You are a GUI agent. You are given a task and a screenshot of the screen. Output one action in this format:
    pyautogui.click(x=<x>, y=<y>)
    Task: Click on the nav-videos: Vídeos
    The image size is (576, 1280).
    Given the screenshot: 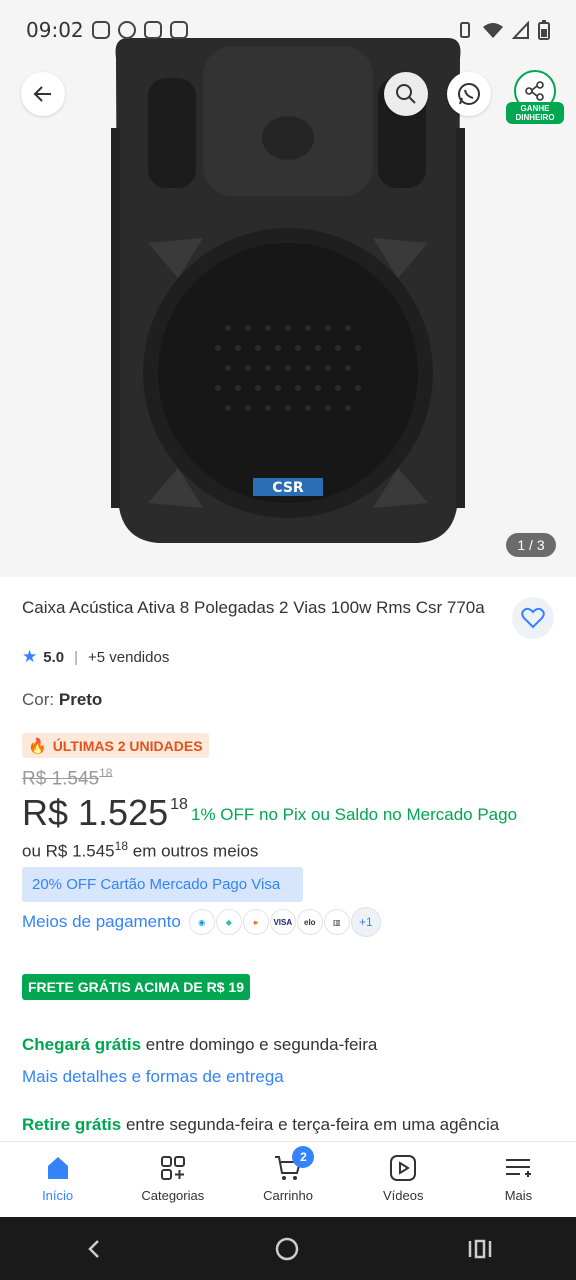 What is the action you would take?
    pyautogui.click(x=403, y=1179)
    